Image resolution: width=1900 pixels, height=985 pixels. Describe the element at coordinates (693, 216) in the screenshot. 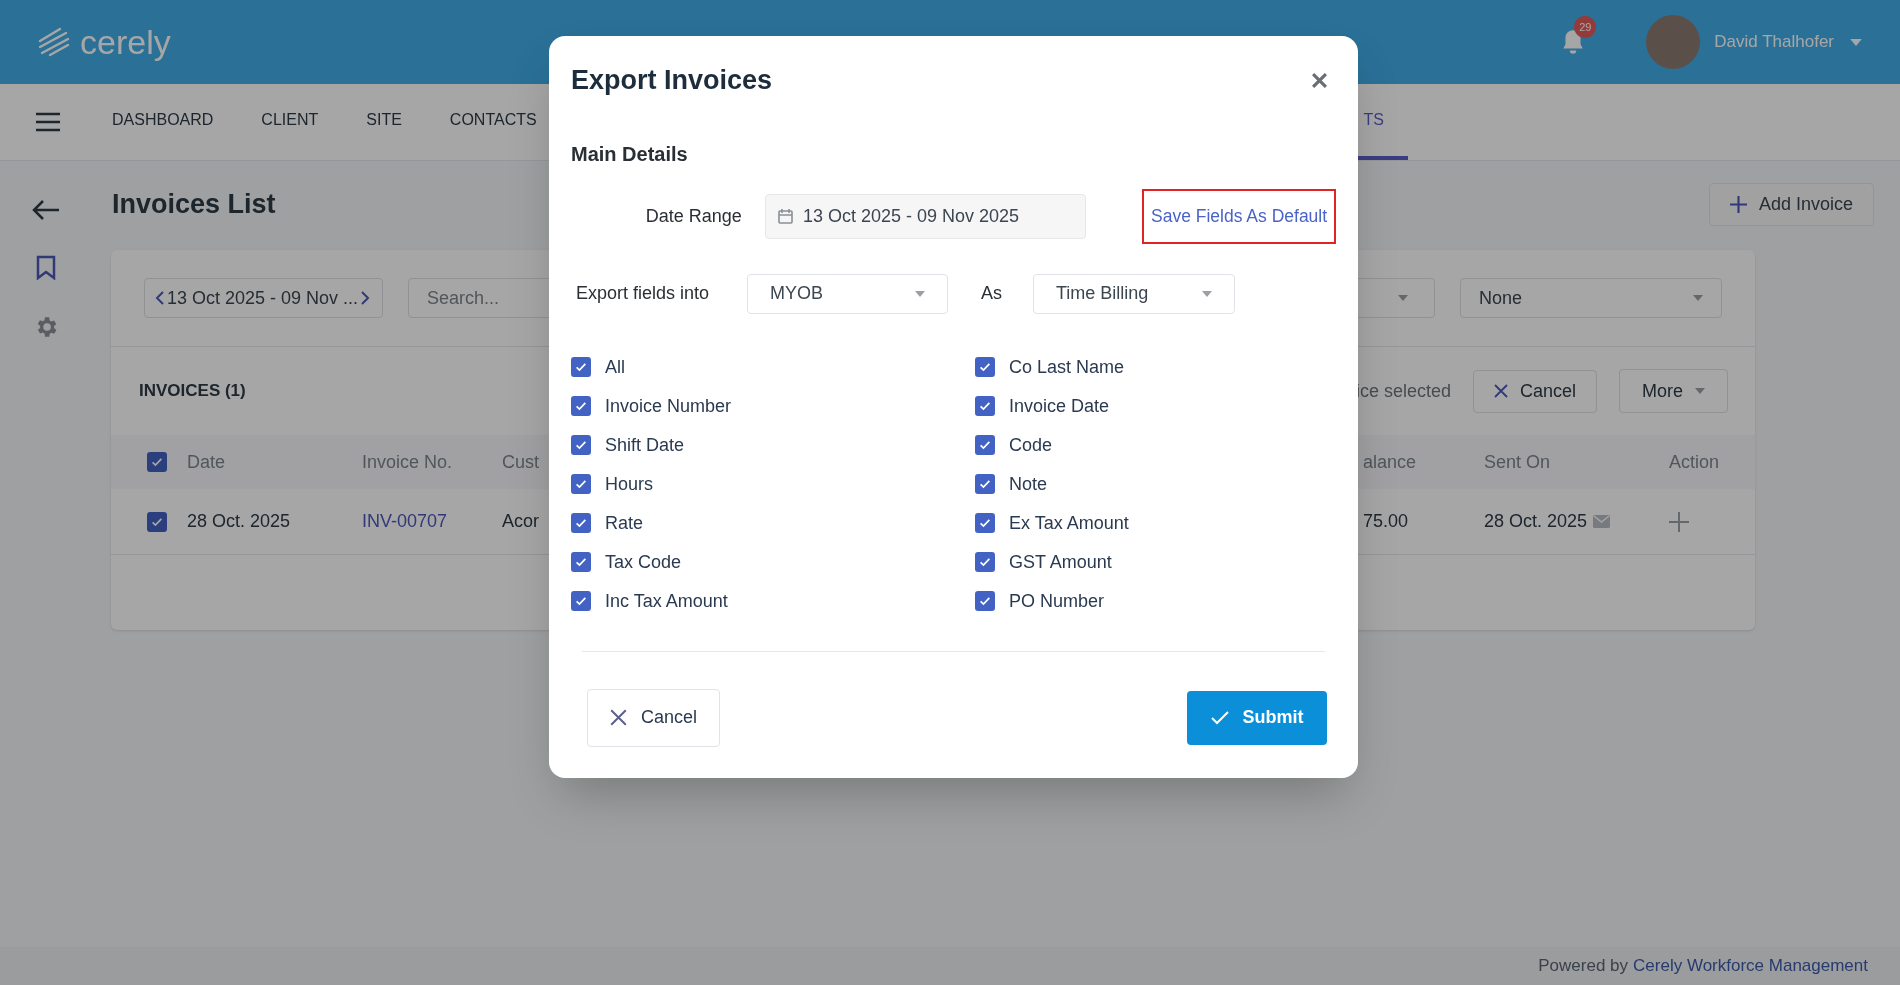

I see `field-label: Date Range` at that location.